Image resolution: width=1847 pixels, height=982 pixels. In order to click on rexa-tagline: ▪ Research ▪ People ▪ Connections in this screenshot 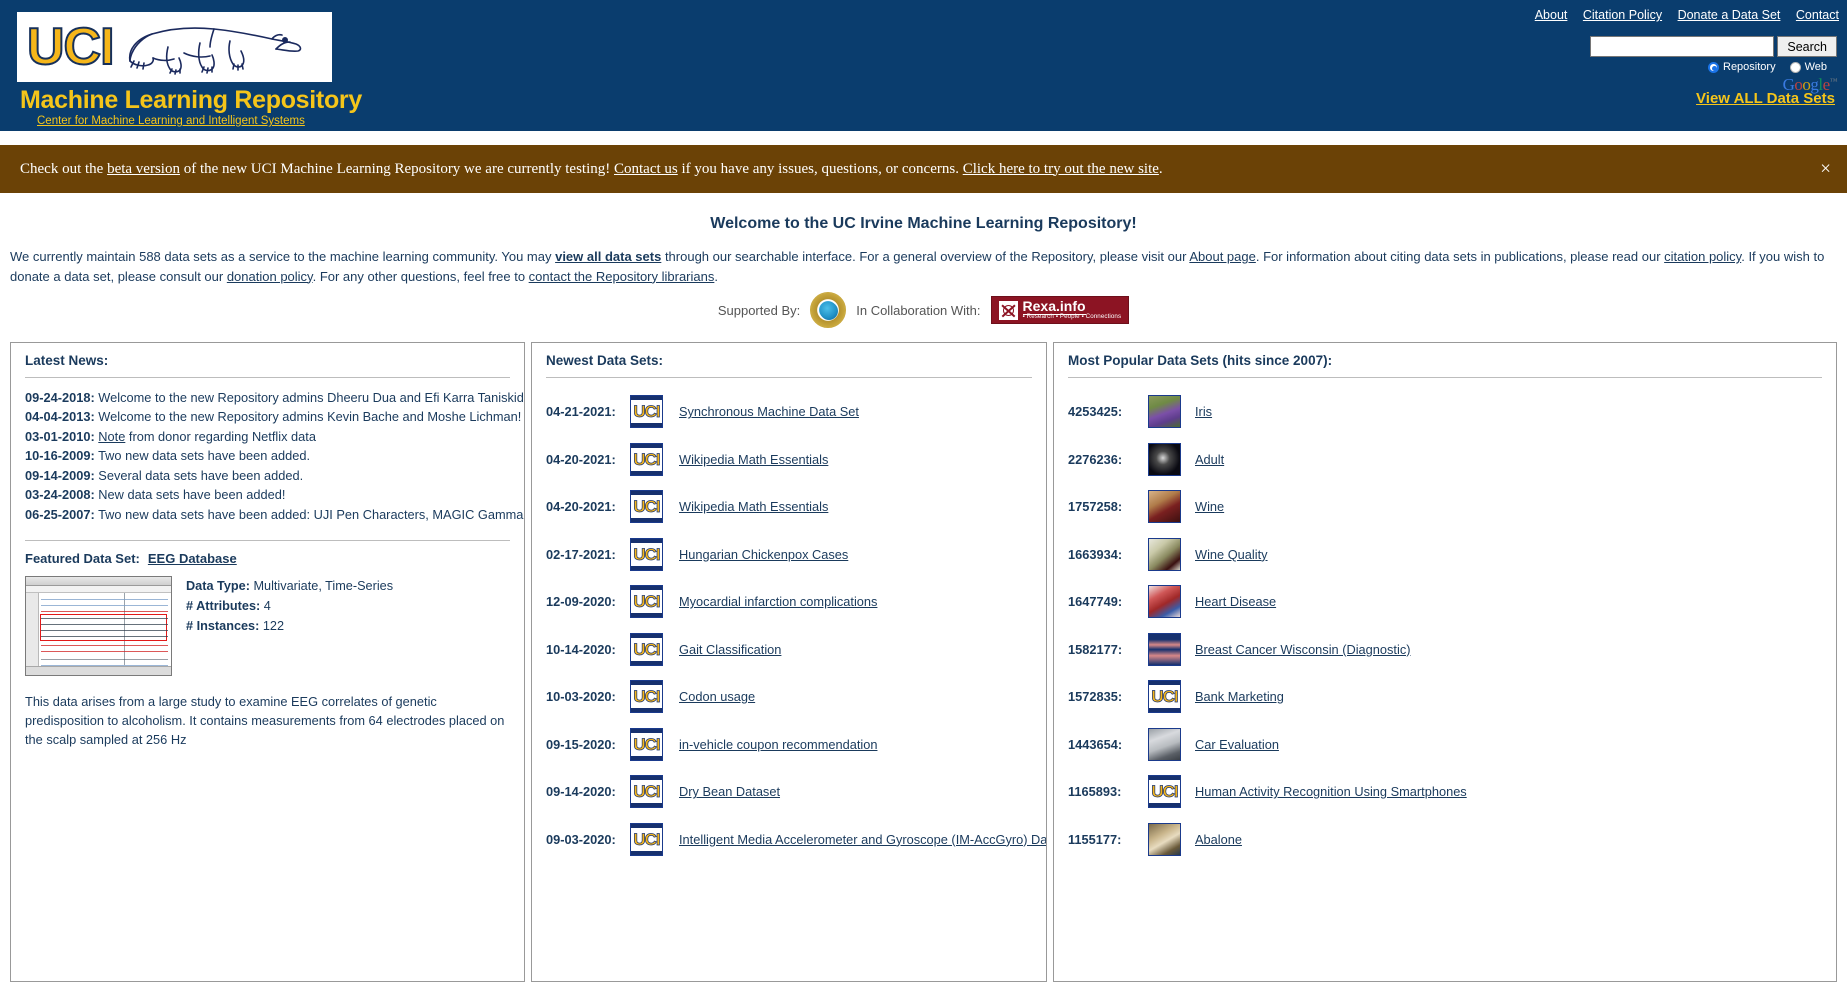, I will do `click(1072, 317)`.